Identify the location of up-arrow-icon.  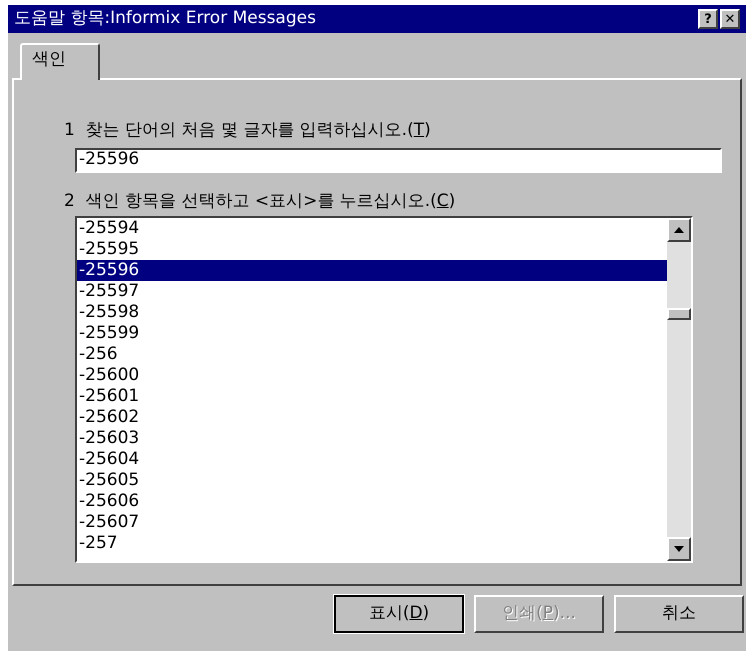
(679, 230).